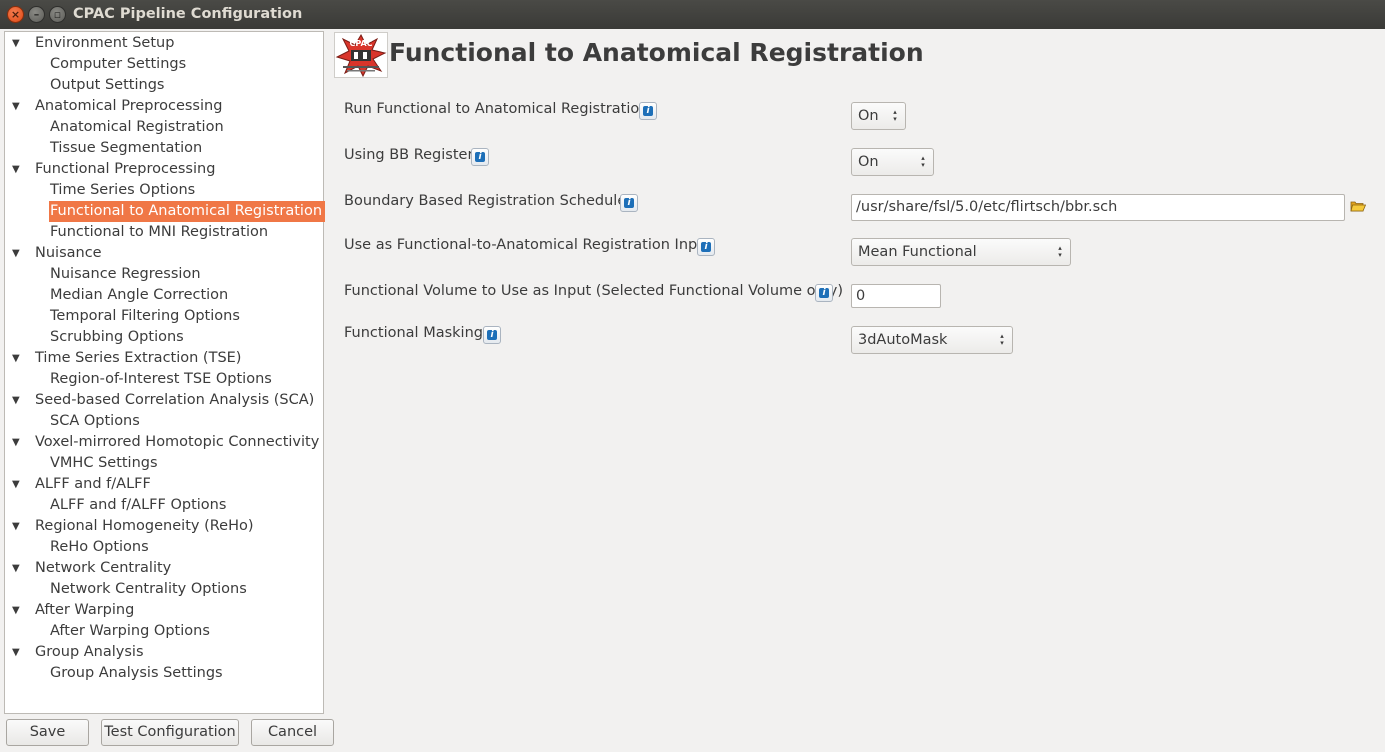  I want to click on maximize-icon: ▫, so click(57, 14).